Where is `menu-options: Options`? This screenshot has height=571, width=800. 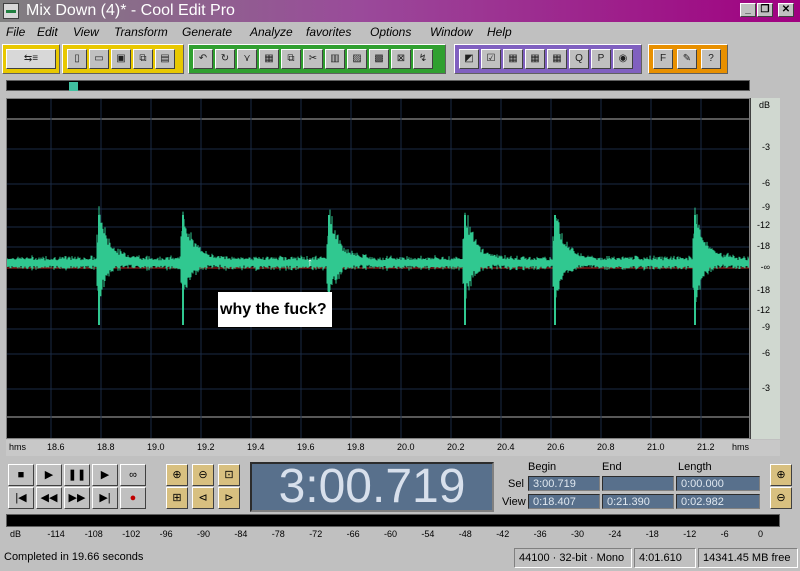 menu-options: Options is located at coordinates (390, 32).